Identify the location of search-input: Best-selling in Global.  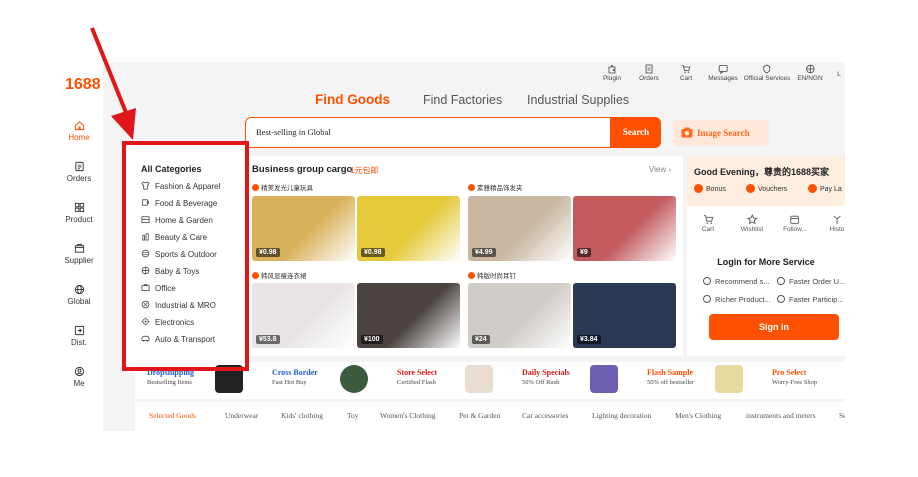
(428, 132).